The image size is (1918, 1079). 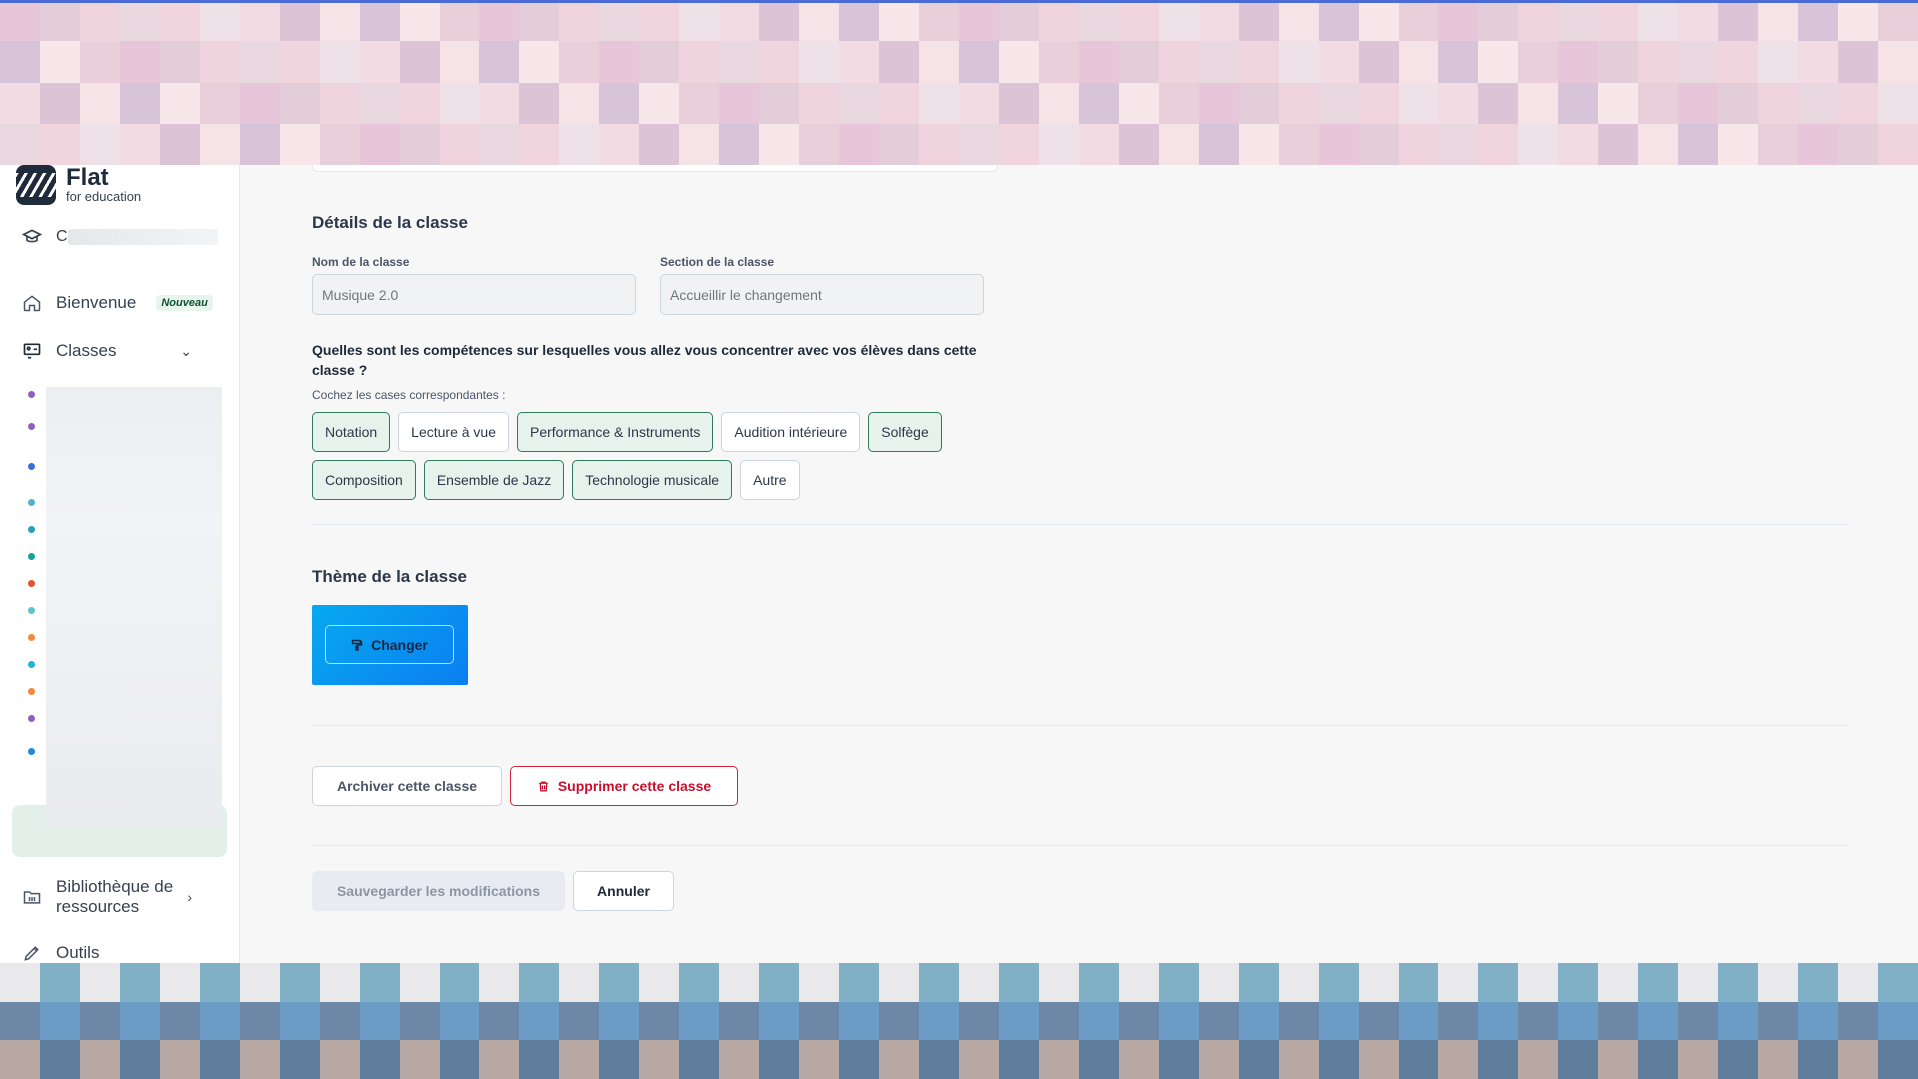 What do you see at coordinates (120, 897) in the screenshot?
I see `sidebar-item-library: Bibliothèque de ressources ›` at bounding box center [120, 897].